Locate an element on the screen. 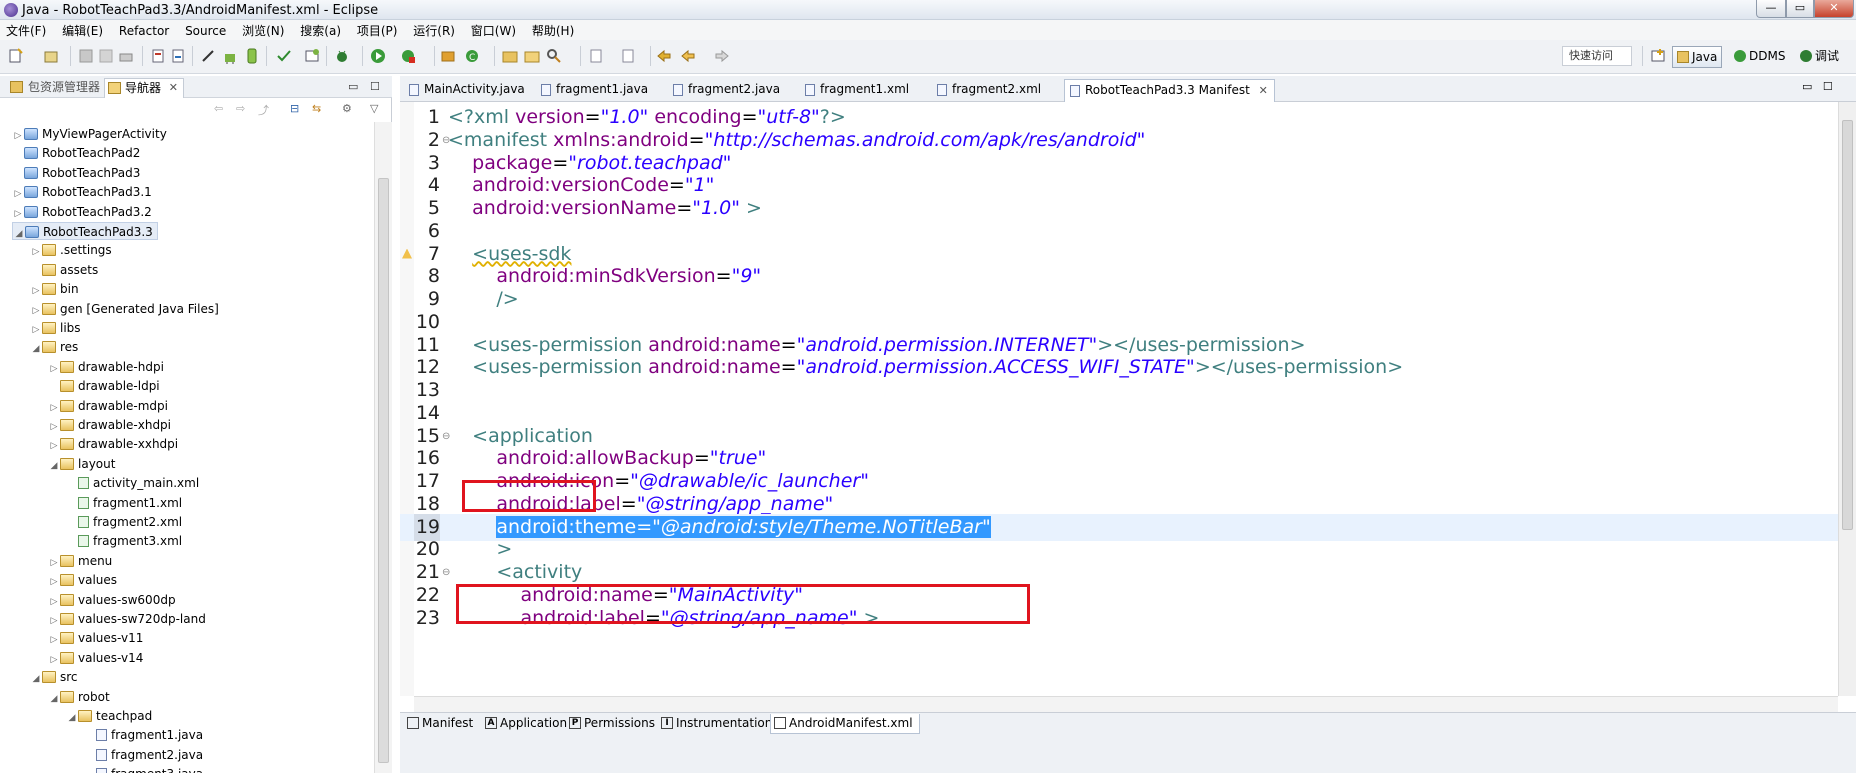  menu-source: Source is located at coordinates (205, 30).